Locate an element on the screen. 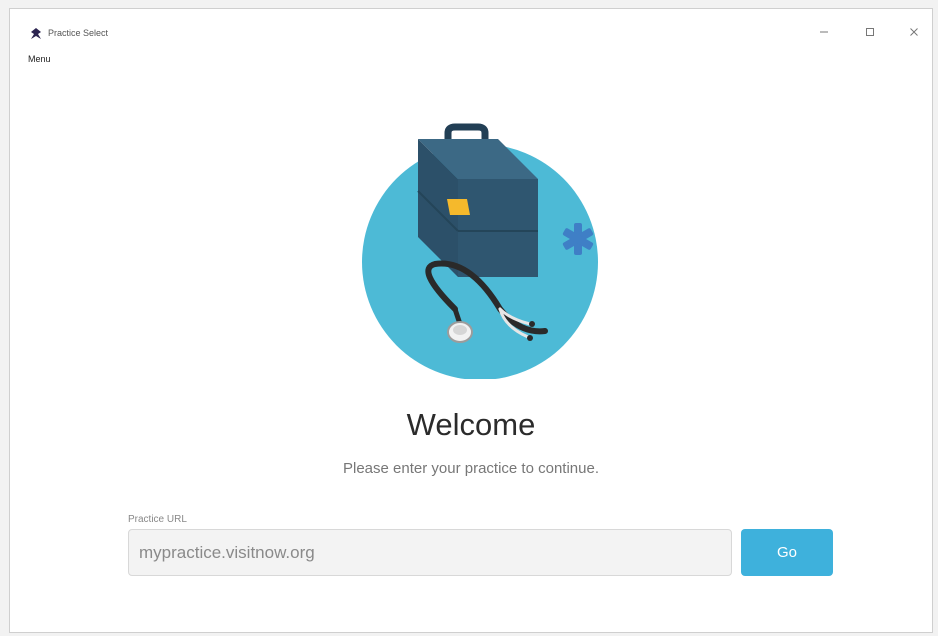  title-bar: Practice Select is located at coordinates (471, 29).